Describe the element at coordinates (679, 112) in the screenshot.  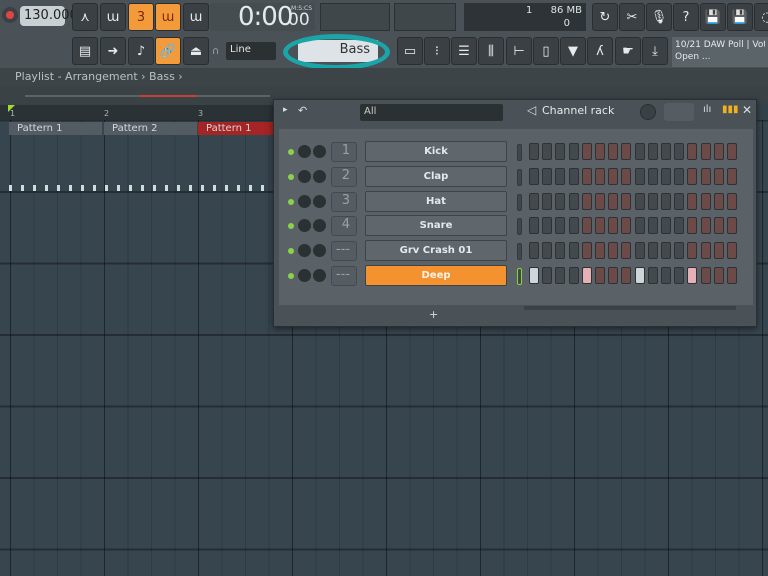
I see `steps-field` at that location.